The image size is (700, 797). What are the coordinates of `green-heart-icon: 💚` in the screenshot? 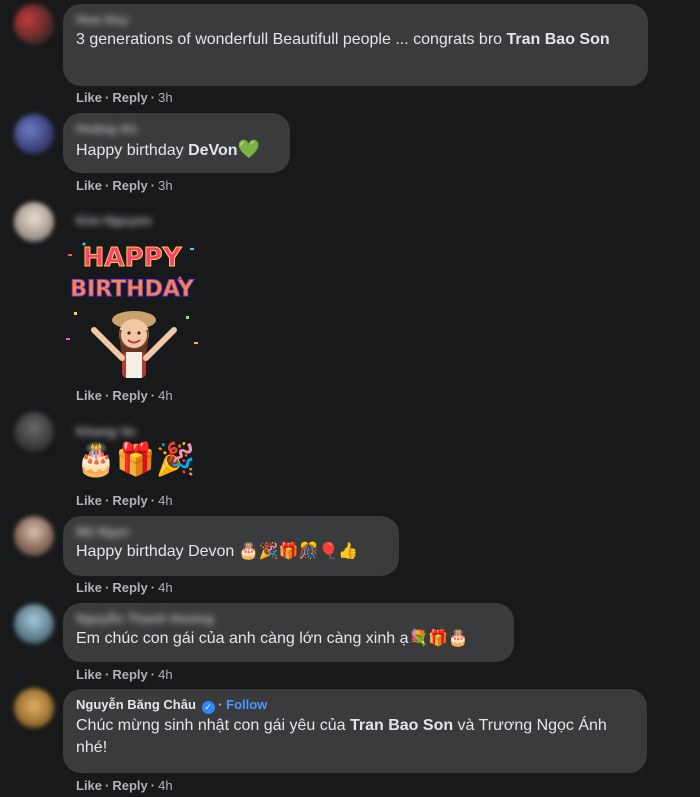 It's located at (248, 149).